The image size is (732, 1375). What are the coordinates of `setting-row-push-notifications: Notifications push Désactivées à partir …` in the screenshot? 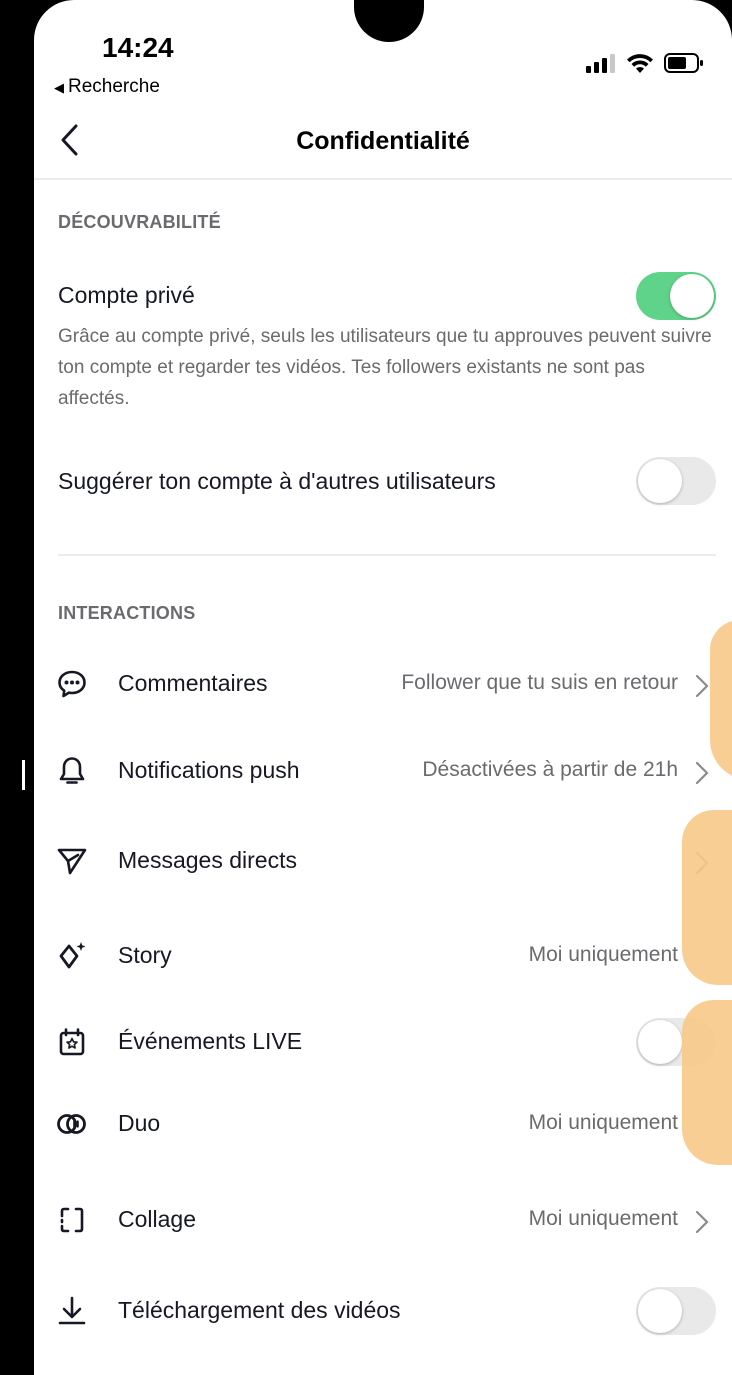 It's located at (383, 773).